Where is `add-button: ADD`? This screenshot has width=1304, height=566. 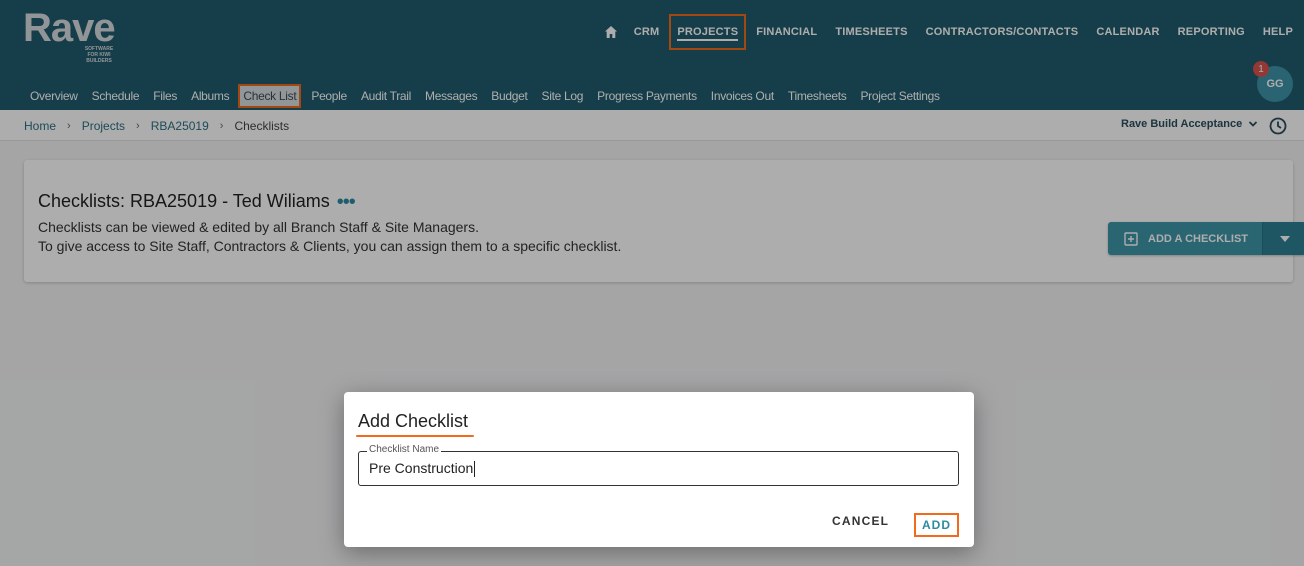 add-button: ADD is located at coordinates (936, 525).